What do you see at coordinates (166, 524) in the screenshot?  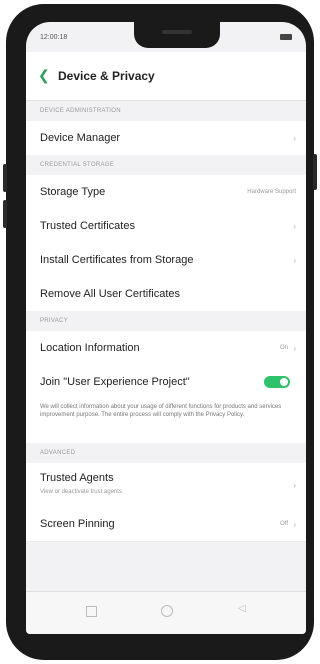 I see `row-screen-pinning: Screen Pinning Off ›` at bounding box center [166, 524].